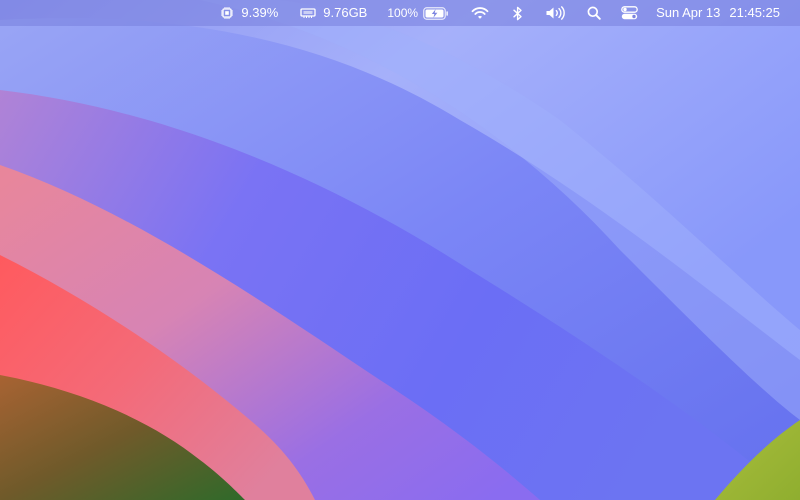  I want to click on bluetooth-icon, so click(518, 13).